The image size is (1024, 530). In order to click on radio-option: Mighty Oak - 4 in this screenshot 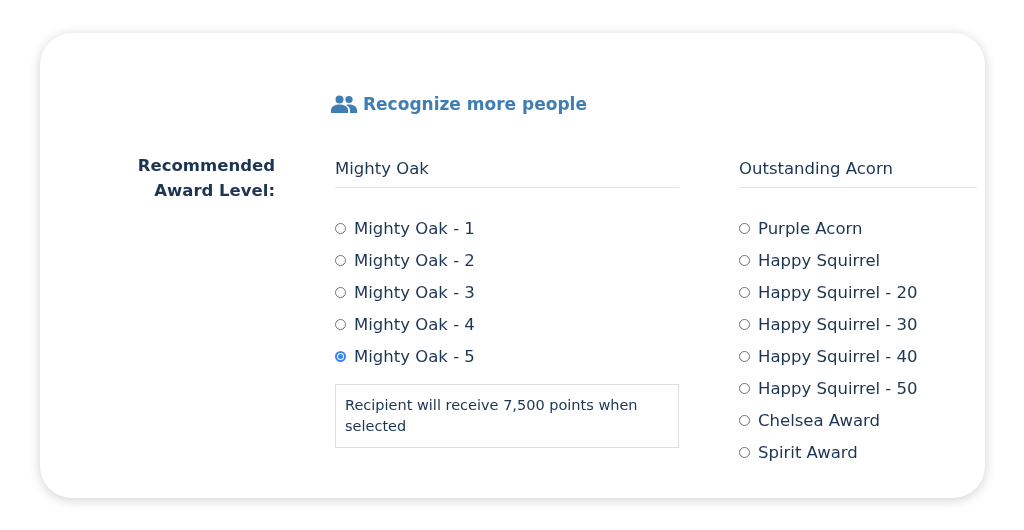, I will do `click(405, 324)`.